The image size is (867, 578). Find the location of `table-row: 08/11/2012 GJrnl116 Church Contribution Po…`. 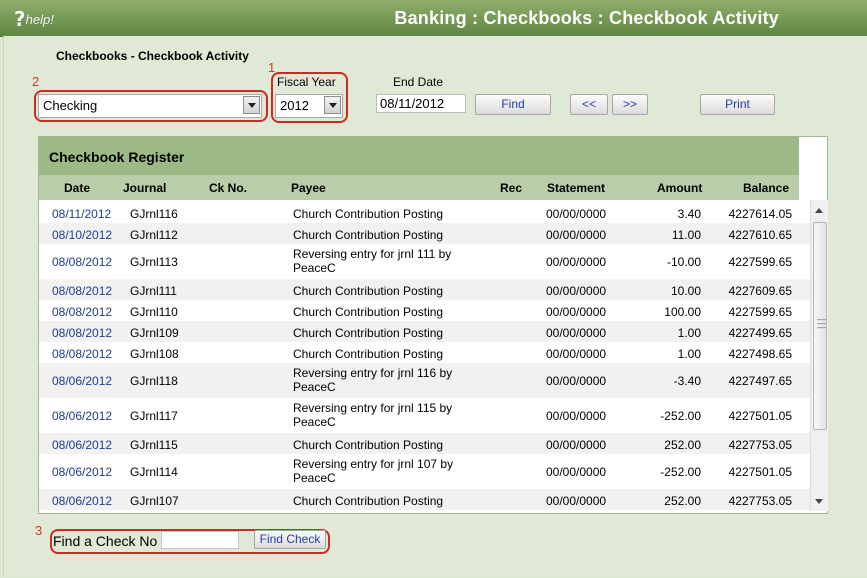

table-row: 08/11/2012 GJrnl116 Church Contribution Po… is located at coordinates (424, 212).